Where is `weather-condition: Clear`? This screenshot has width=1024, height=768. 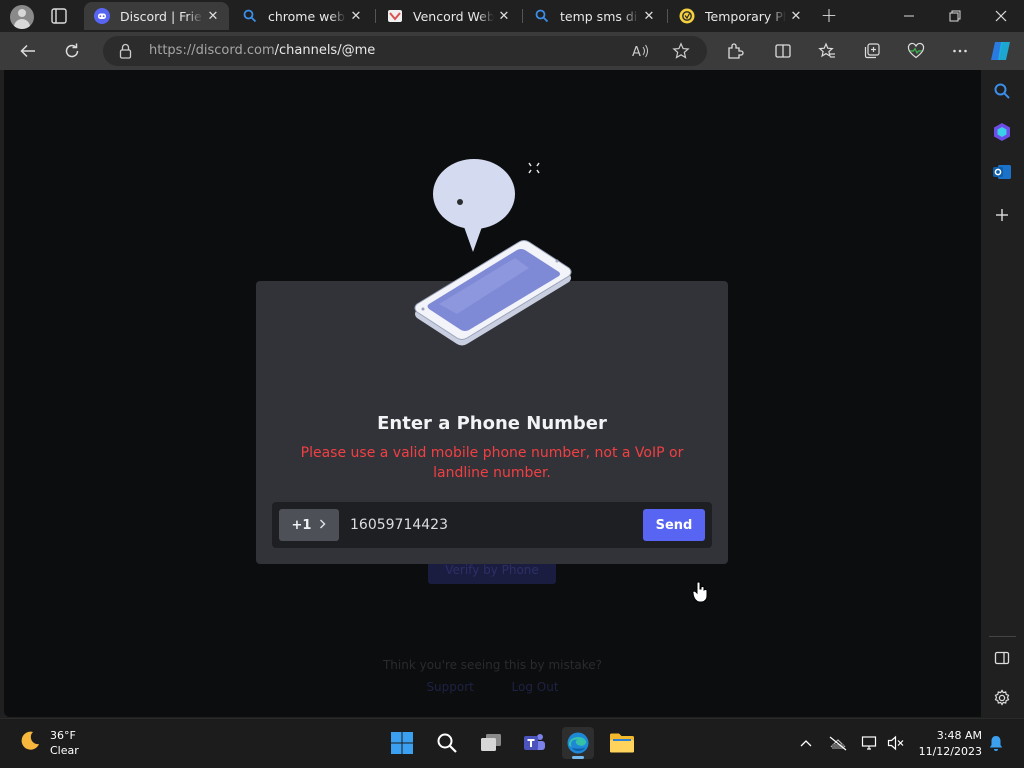
weather-condition: Clear is located at coordinates (64, 750).